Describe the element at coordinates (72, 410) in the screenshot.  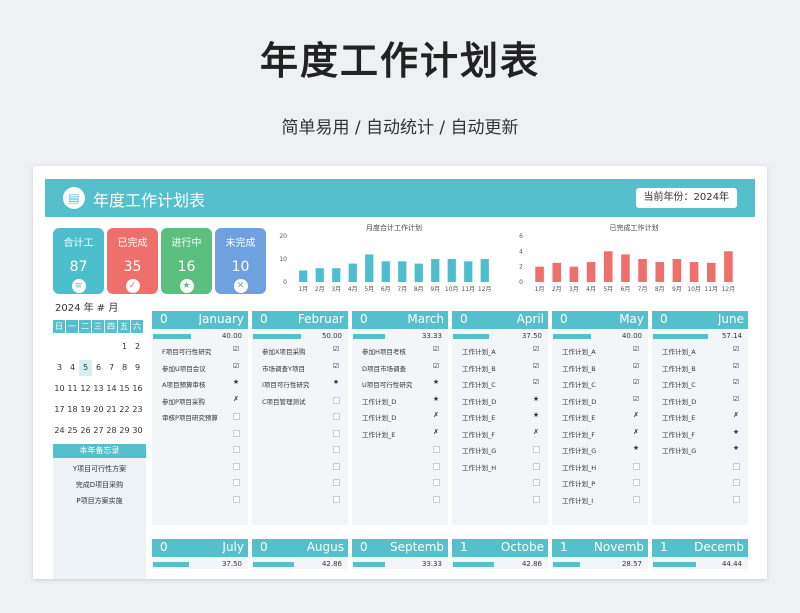
I see `calendar-day: 18` at that location.